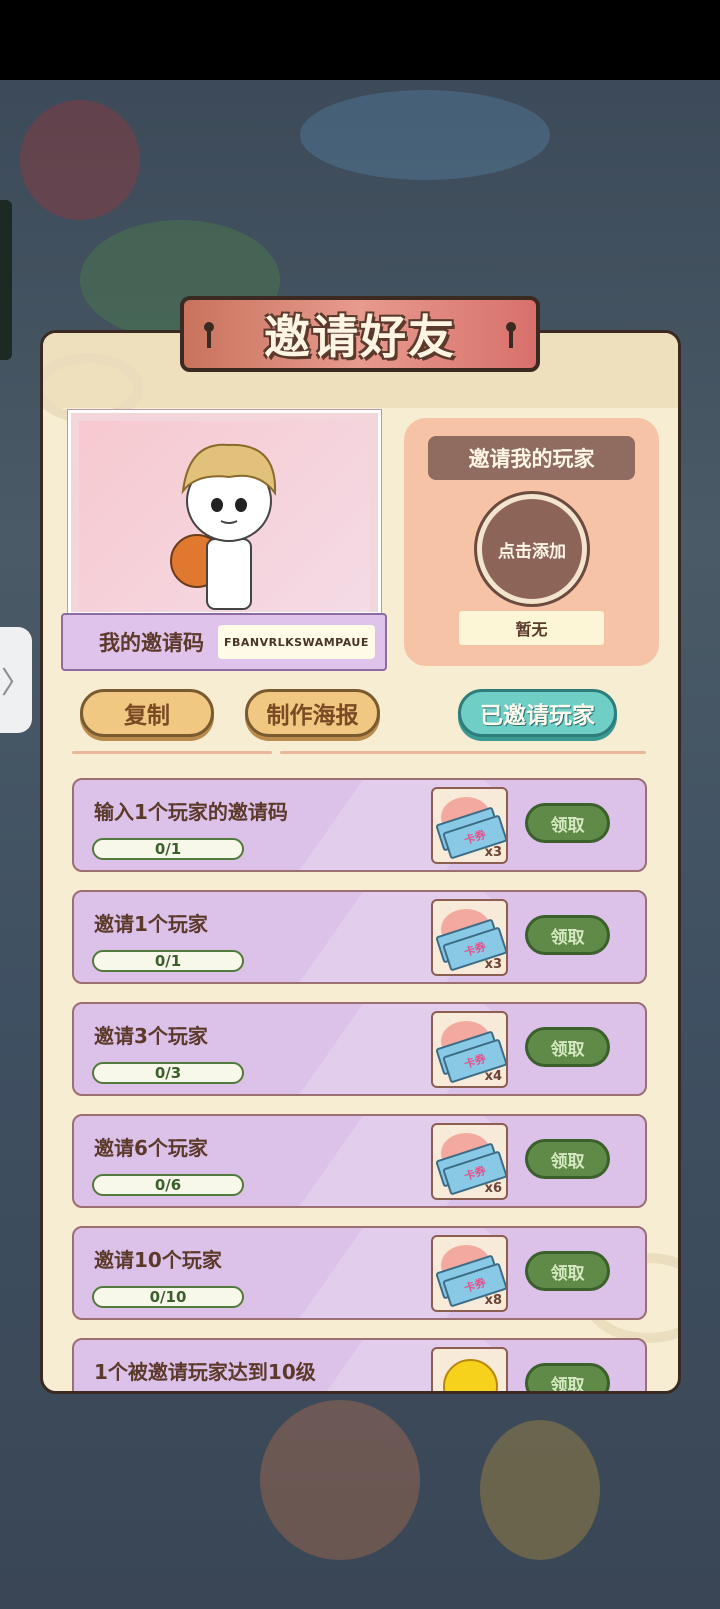 The height and width of the screenshot is (1609, 720). What do you see at coordinates (531, 628) in the screenshot?
I see `inviter-value: 暂无` at bounding box center [531, 628].